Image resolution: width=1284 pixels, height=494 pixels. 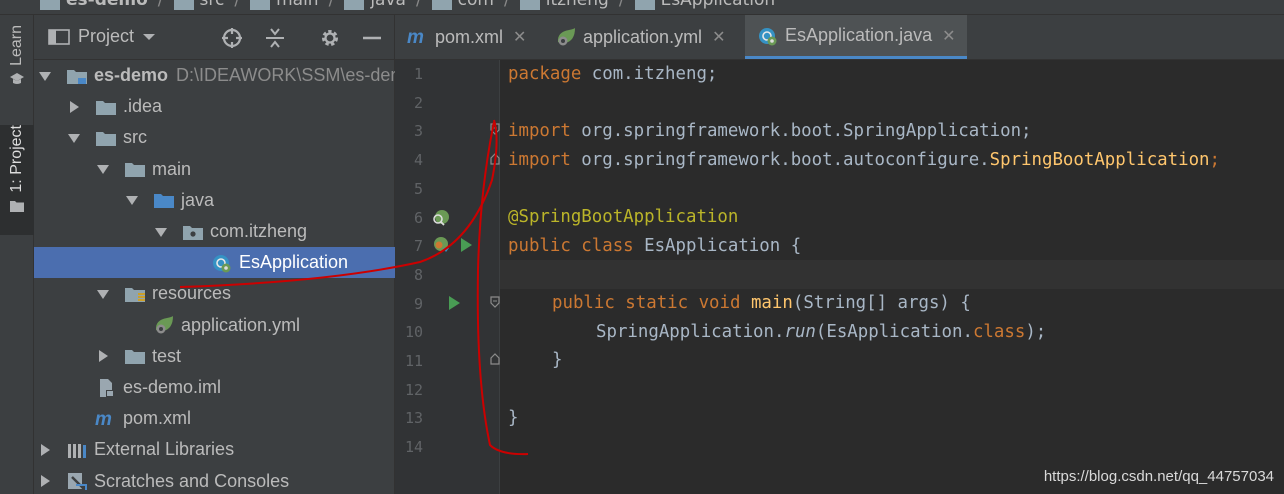 What do you see at coordinates (418, 188) in the screenshot?
I see `line-number: 5` at bounding box center [418, 188].